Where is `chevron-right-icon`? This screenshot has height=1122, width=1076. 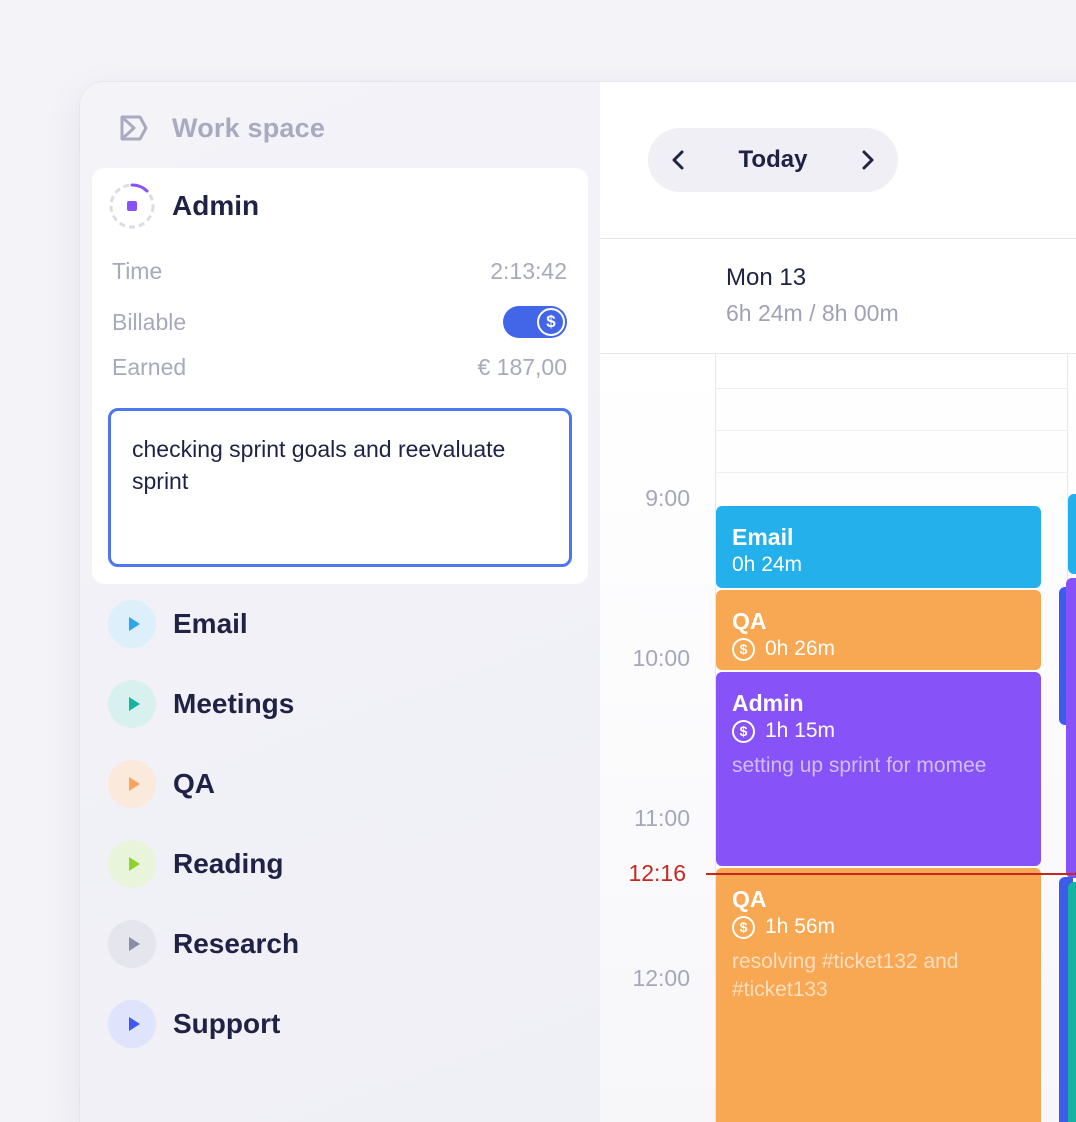
chevron-right-icon is located at coordinates (868, 160).